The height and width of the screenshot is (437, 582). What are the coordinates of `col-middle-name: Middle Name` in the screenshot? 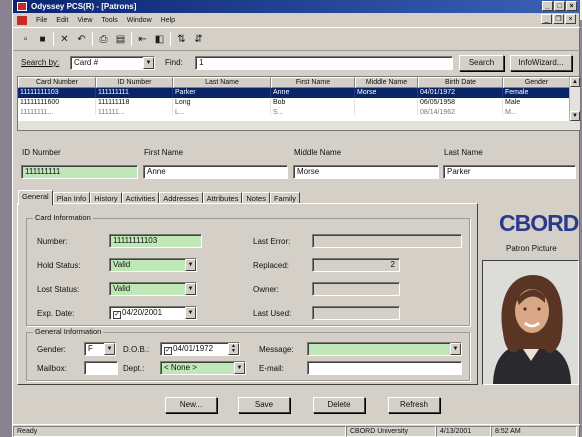 It's located at (386, 82).